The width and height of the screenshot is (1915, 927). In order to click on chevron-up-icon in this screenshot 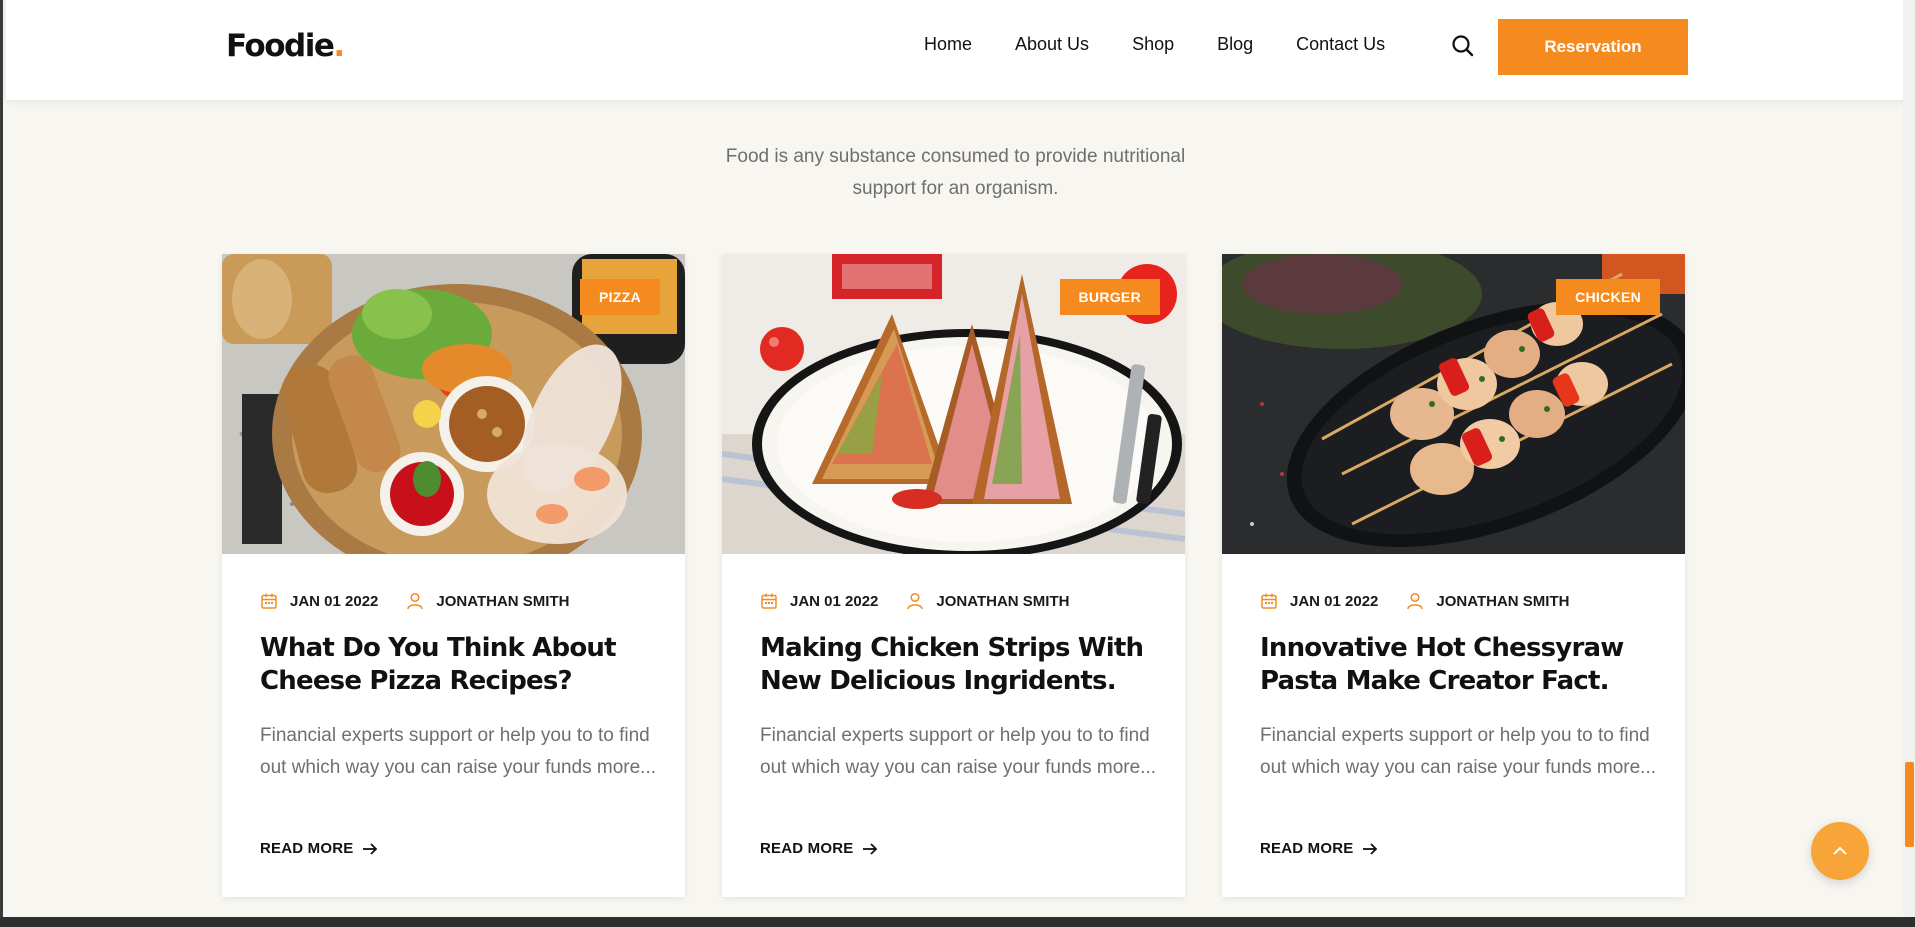, I will do `click(1840, 850)`.